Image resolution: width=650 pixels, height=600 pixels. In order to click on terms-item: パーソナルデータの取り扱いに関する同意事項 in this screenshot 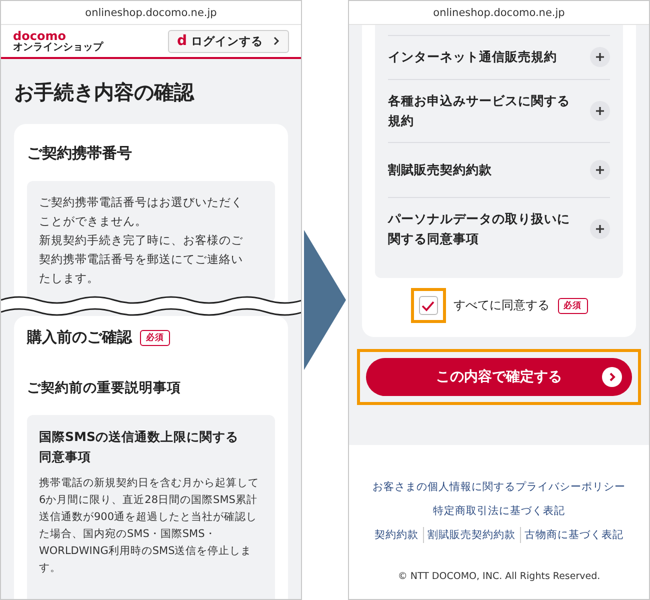, I will do `click(499, 228)`.